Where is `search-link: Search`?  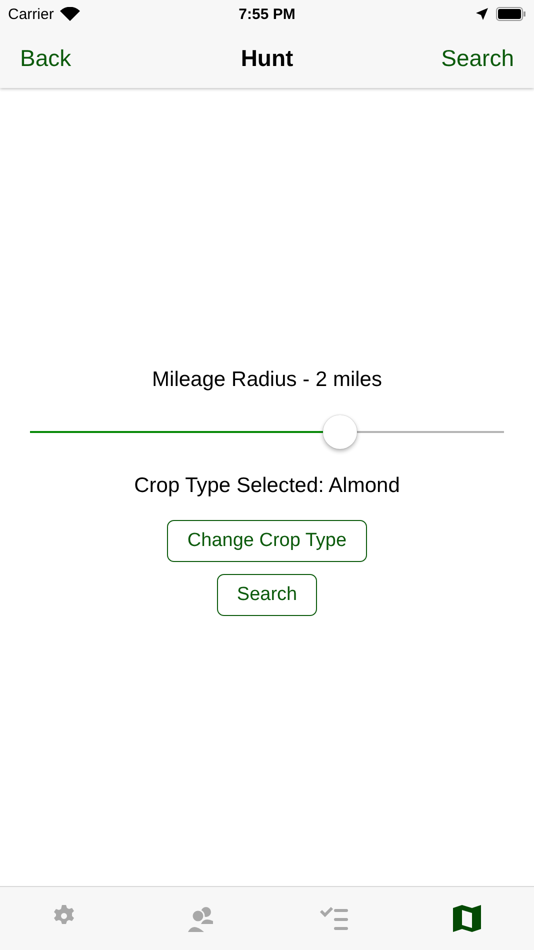 search-link: Search is located at coordinates (477, 58).